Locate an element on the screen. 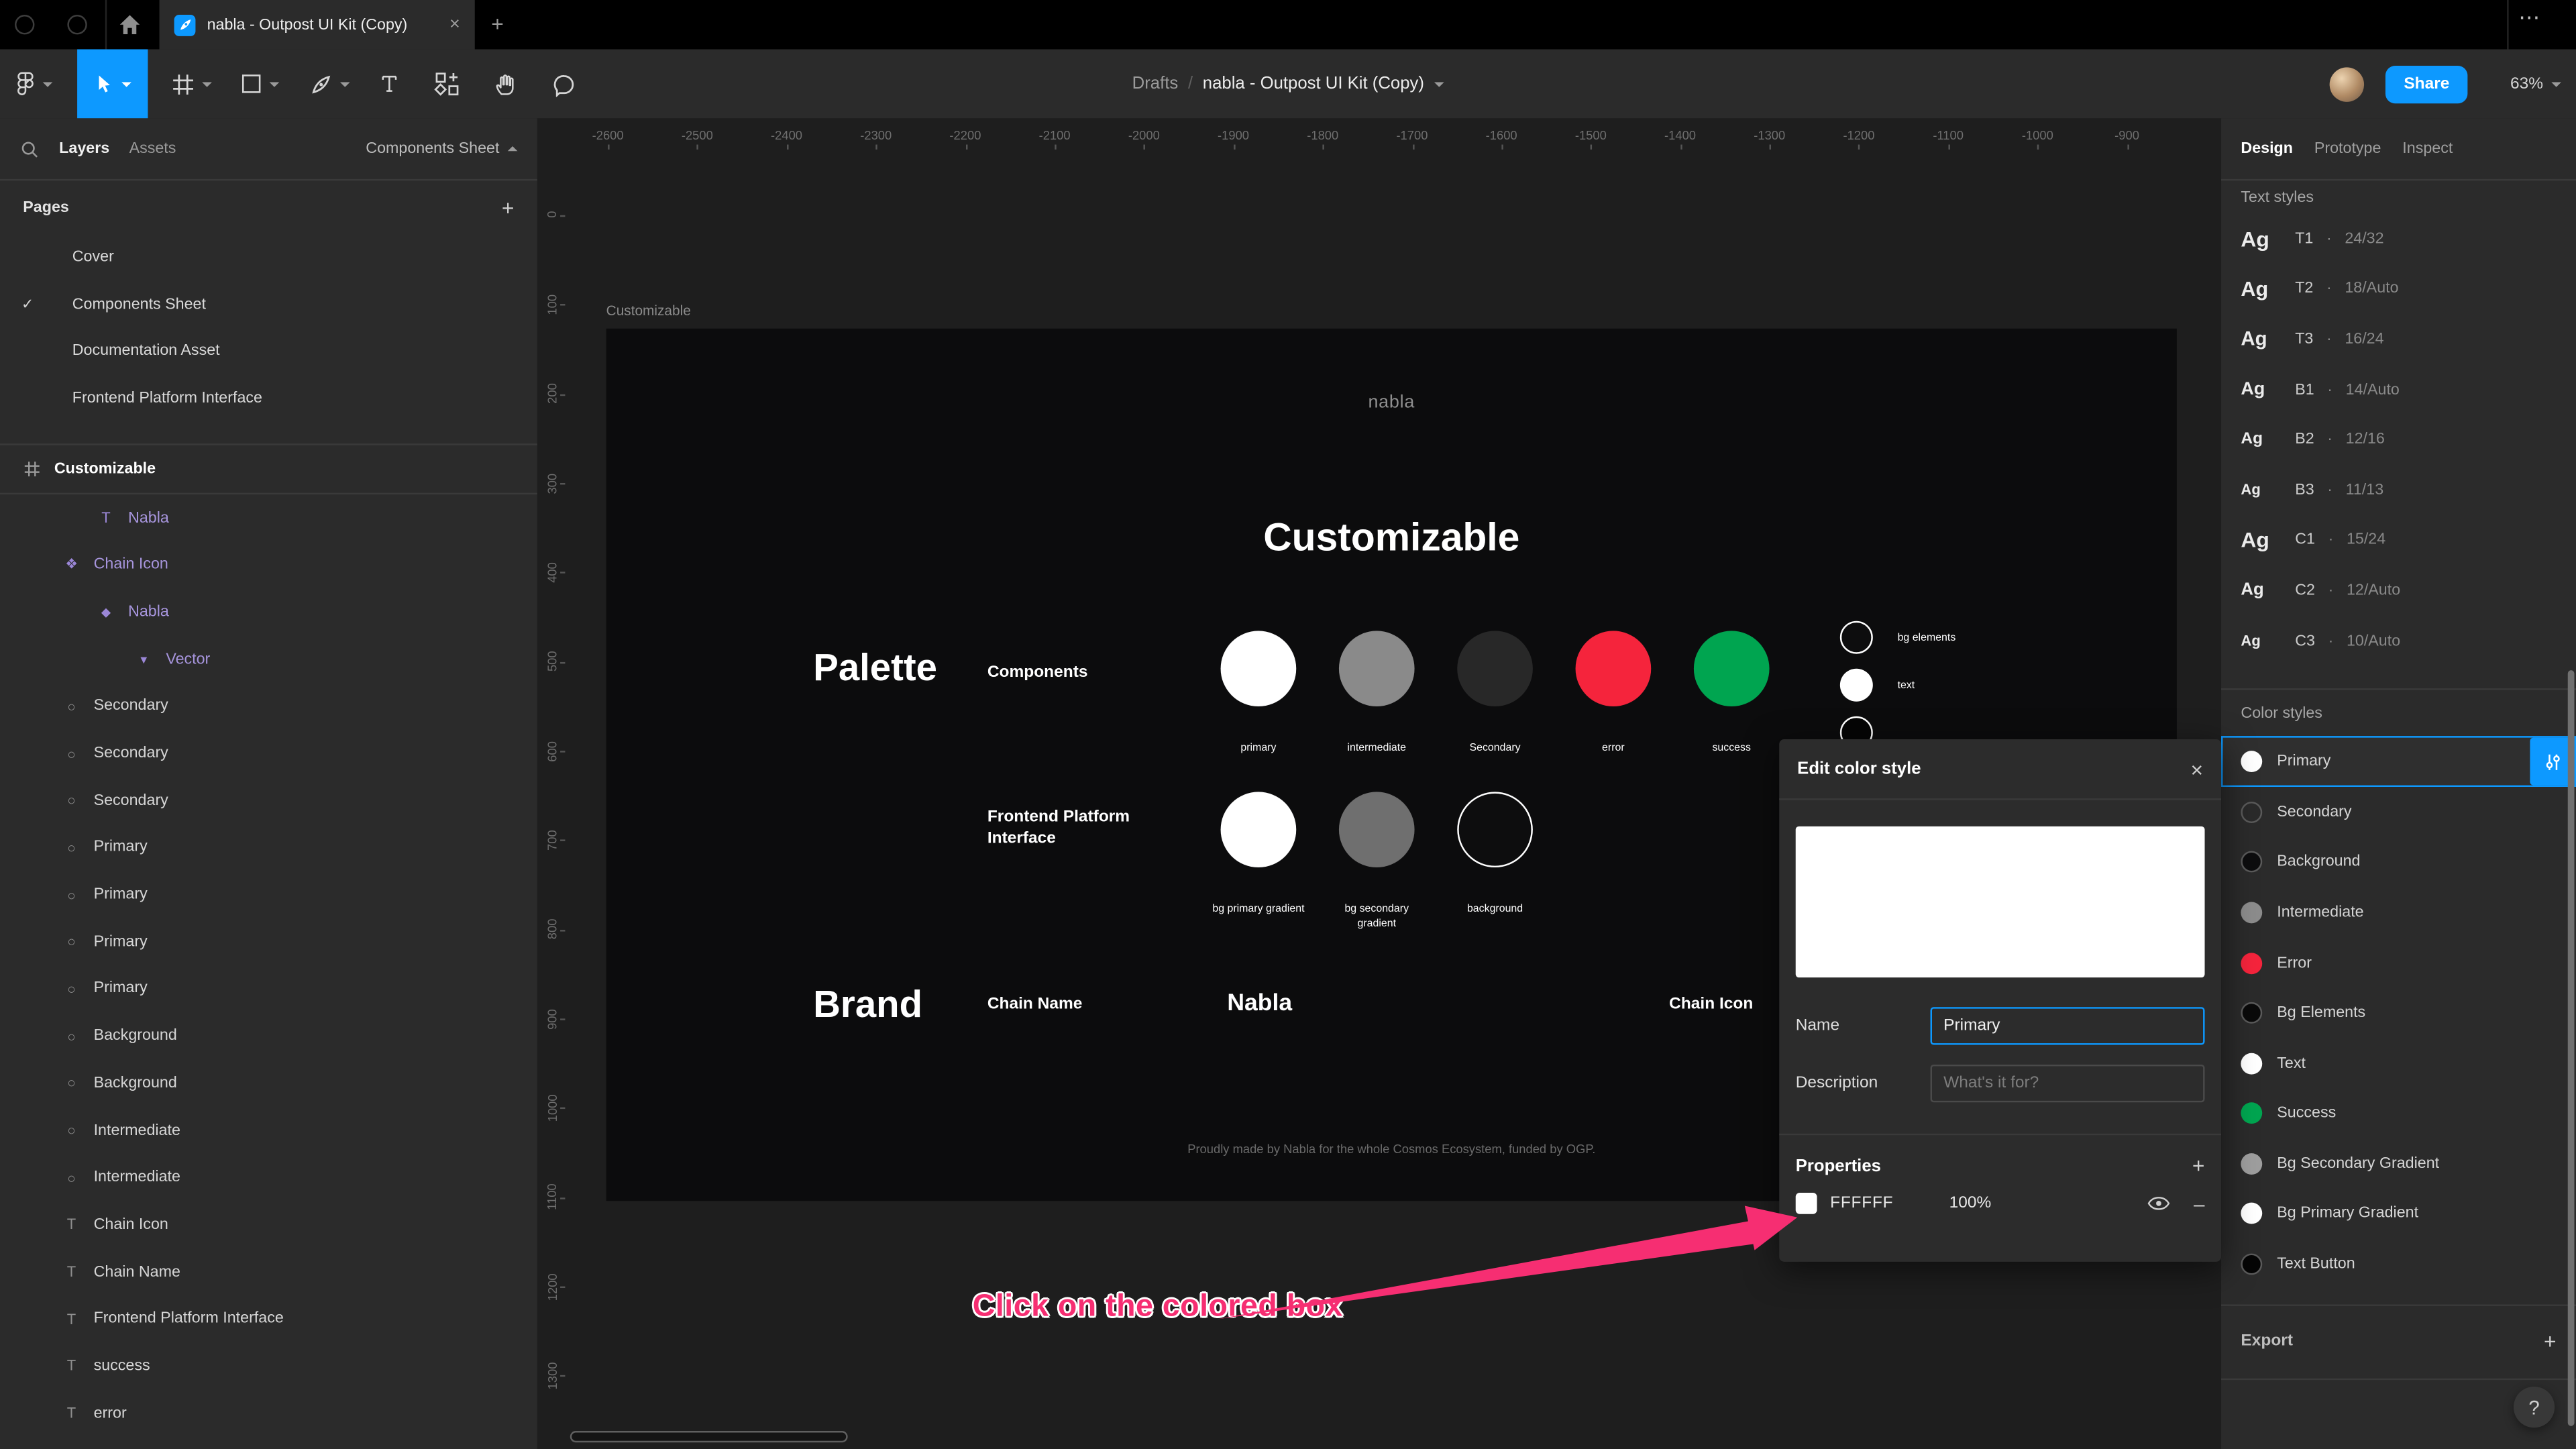 Image resolution: width=2576 pixels, height=1449 pixels. color-style-row: Text Button is located at coordinates (2398, 1264).